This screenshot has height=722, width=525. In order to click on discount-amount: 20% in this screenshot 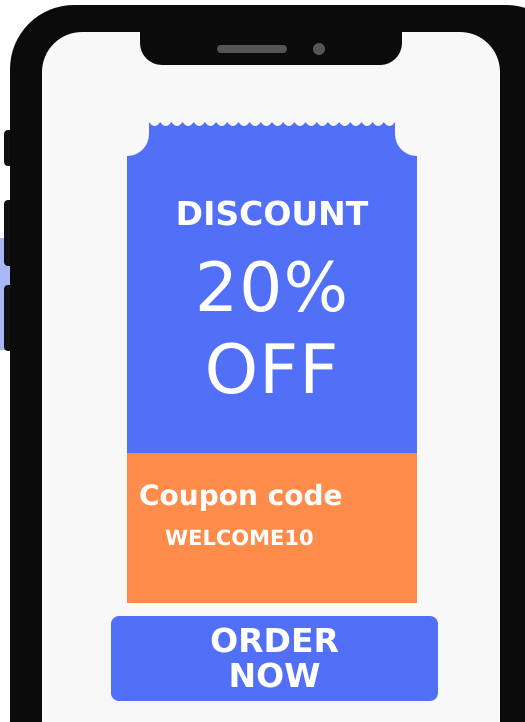, I will do `click(272, 289)`.